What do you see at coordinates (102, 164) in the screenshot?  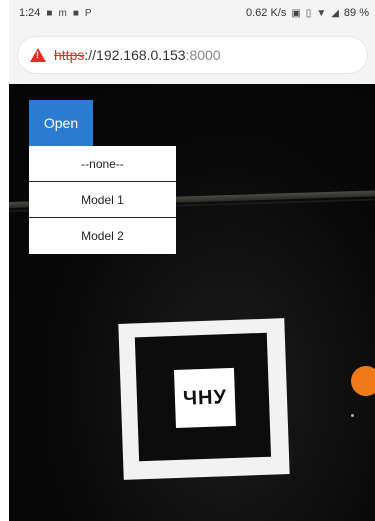 I see `dropdown-item-none: --none--` at bounding box center [102, 164].